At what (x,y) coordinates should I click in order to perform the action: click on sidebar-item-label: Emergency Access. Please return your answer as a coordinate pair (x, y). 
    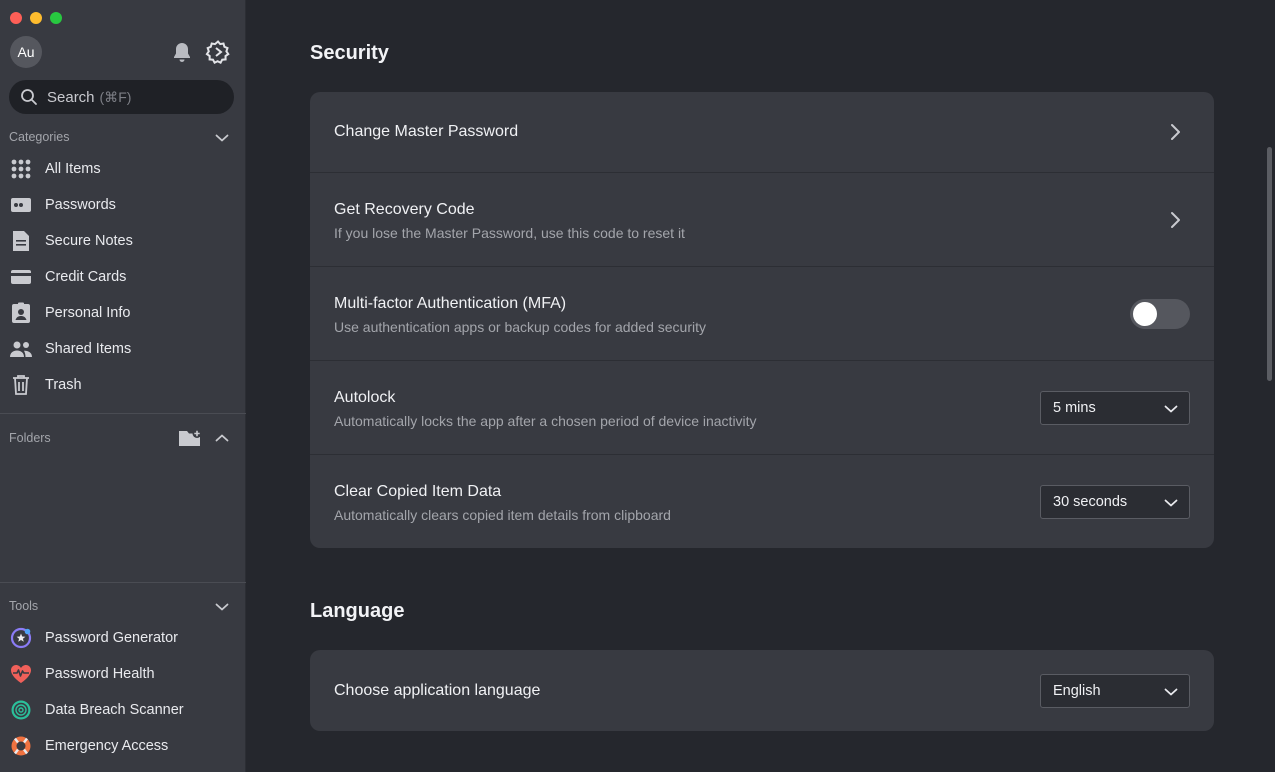
    Looking at the image, I should click on (107, 746).